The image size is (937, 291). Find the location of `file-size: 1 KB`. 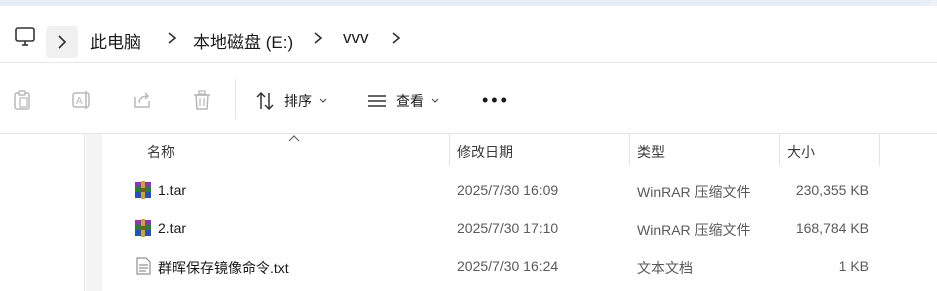

file-size: 1 KB is located at coordinates (853, 266).